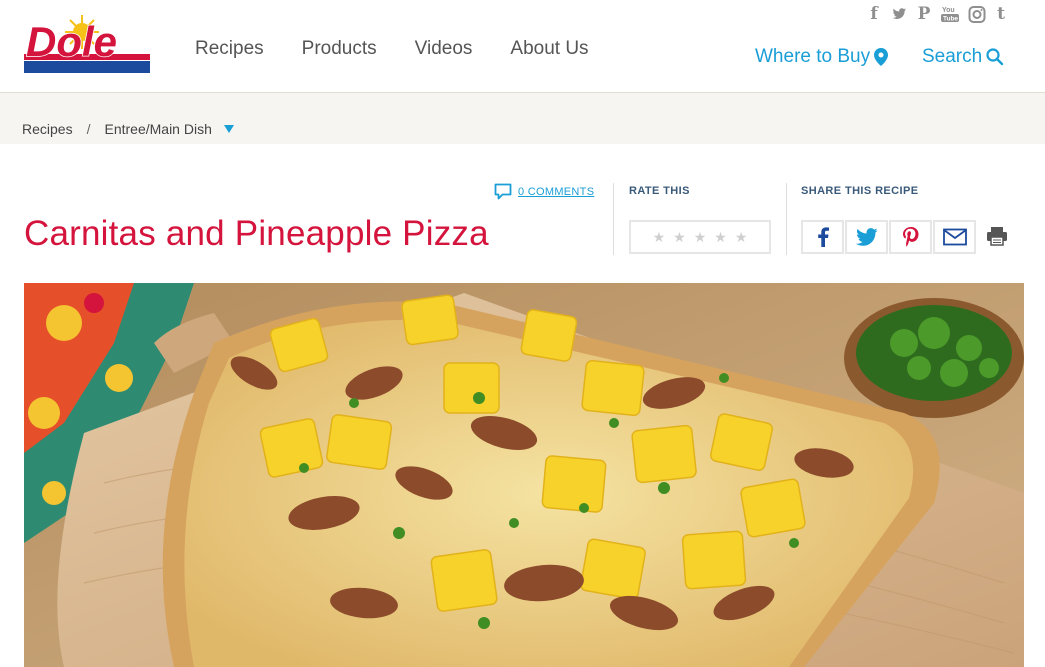  Describe the element at coordinates (659, 191) in the screenshot. I see `rate-this-label: RATE THIS` at that location.